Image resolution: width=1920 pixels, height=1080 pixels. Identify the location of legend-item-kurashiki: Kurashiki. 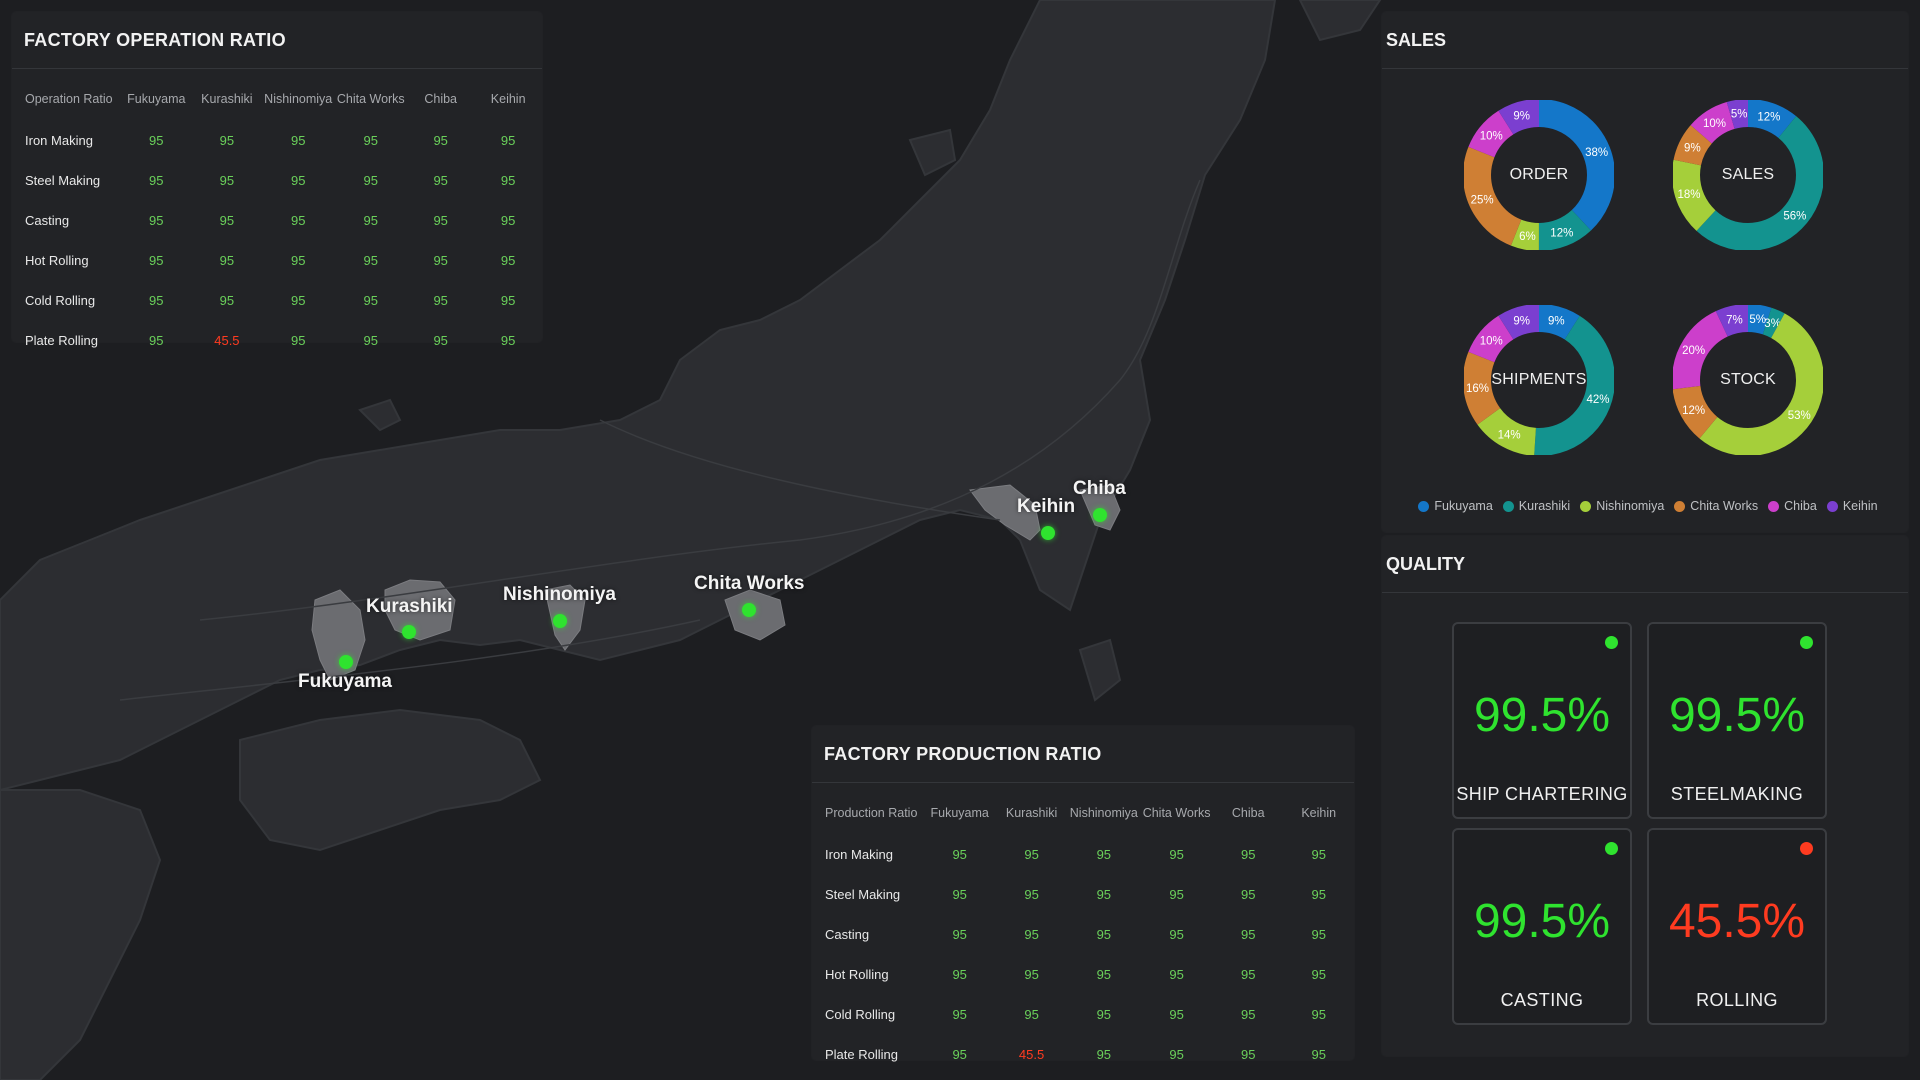
(1536, 506).